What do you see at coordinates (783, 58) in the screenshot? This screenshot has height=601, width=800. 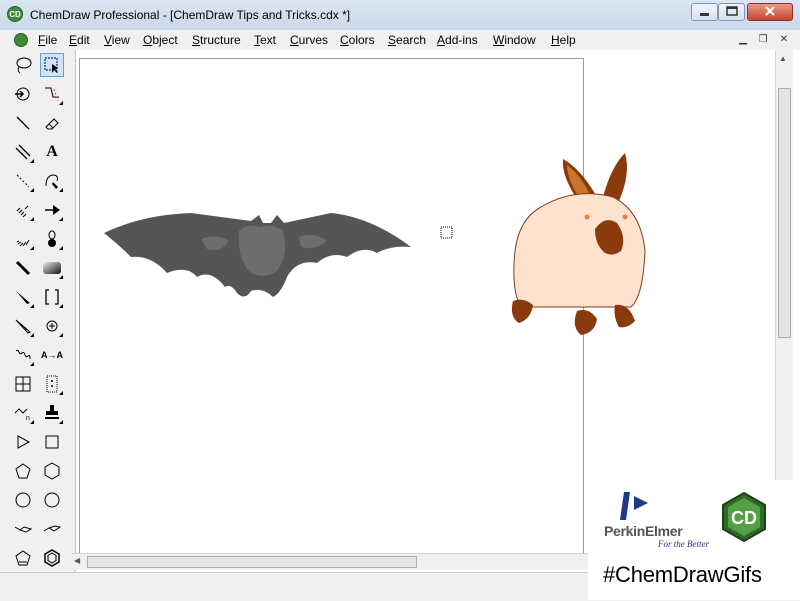 I see `scroll-up-icon: ▲` at bounding box center [783, 58].